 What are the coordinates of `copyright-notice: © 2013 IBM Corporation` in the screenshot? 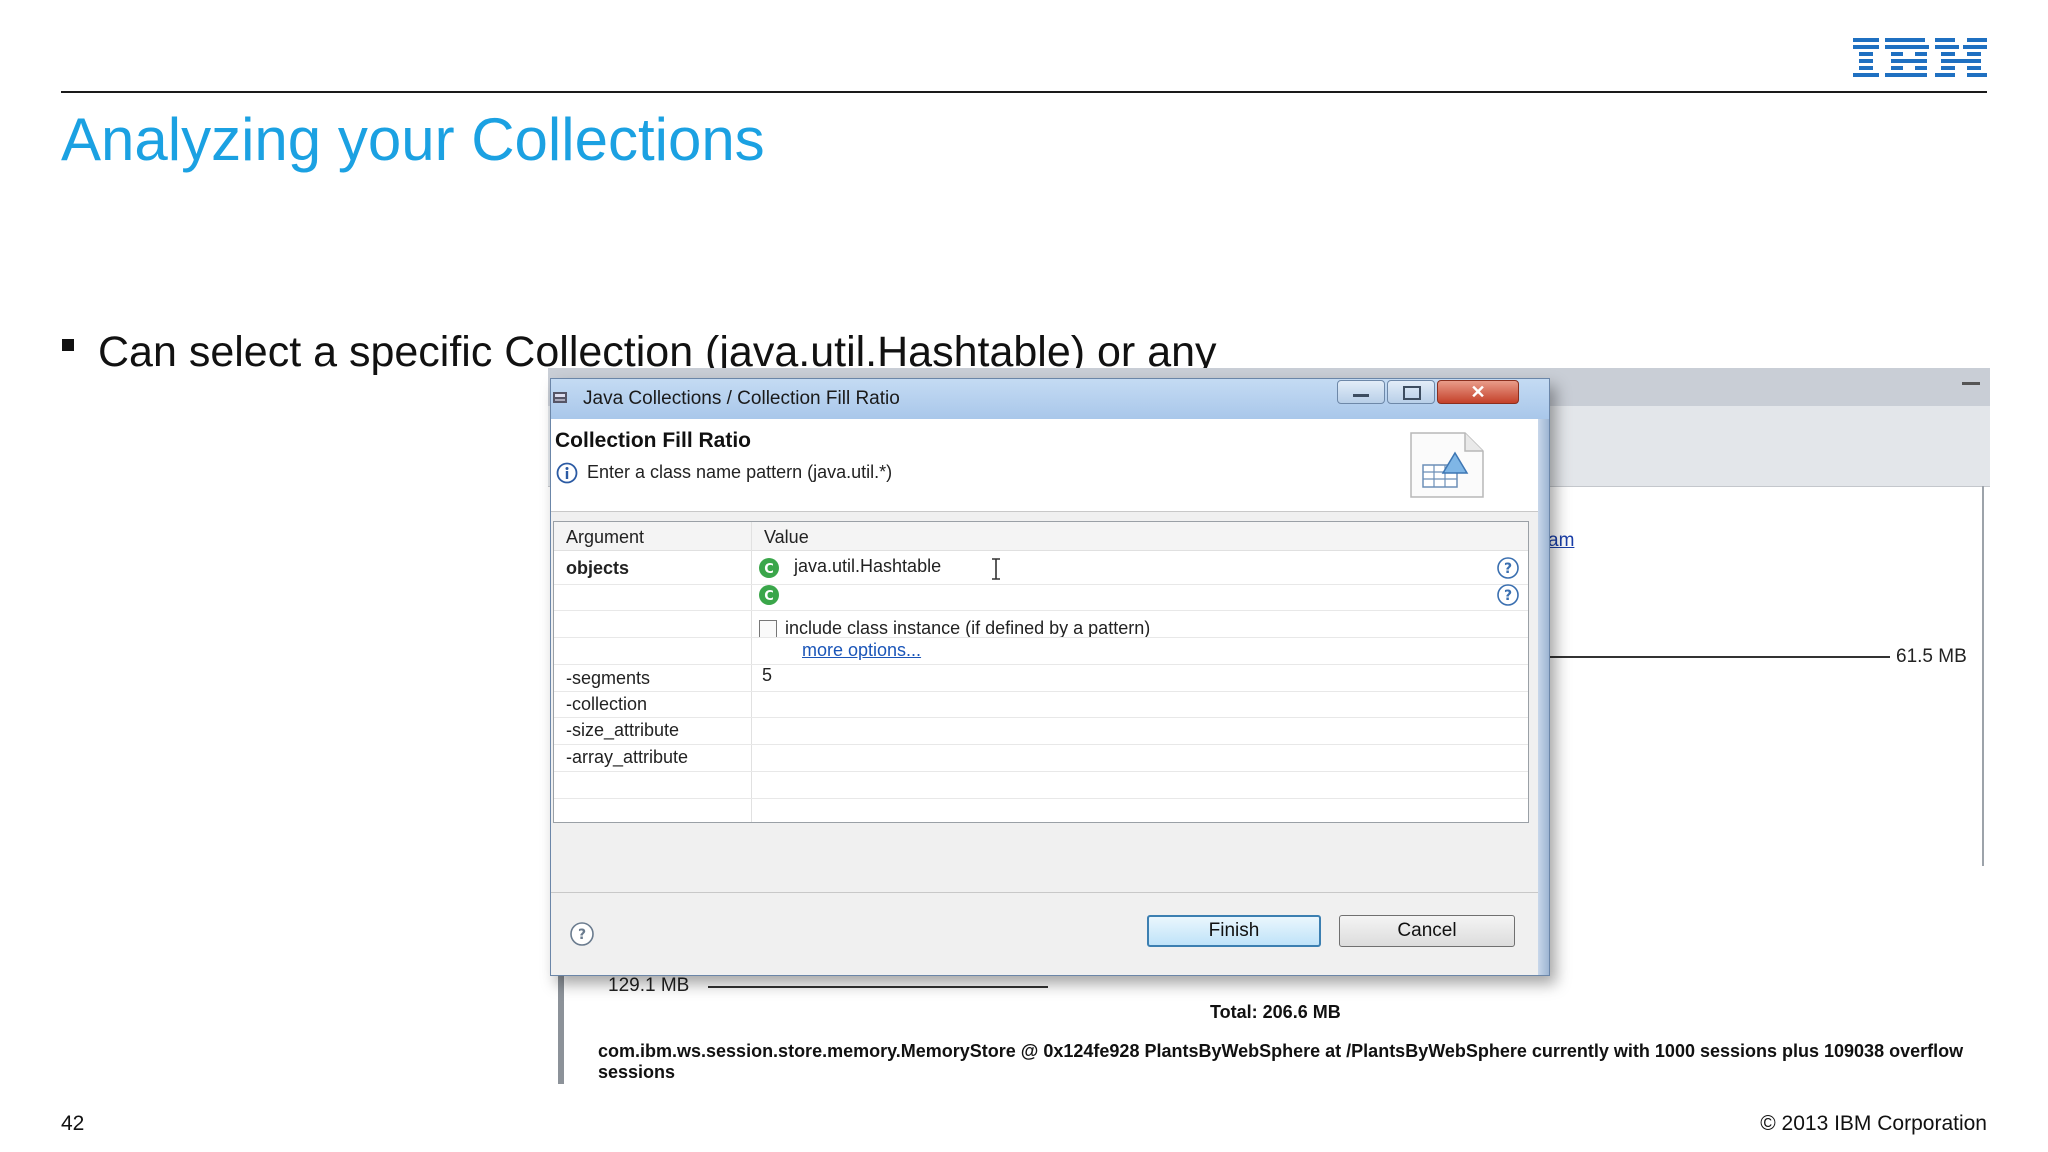 It's located at (1873, 1123).